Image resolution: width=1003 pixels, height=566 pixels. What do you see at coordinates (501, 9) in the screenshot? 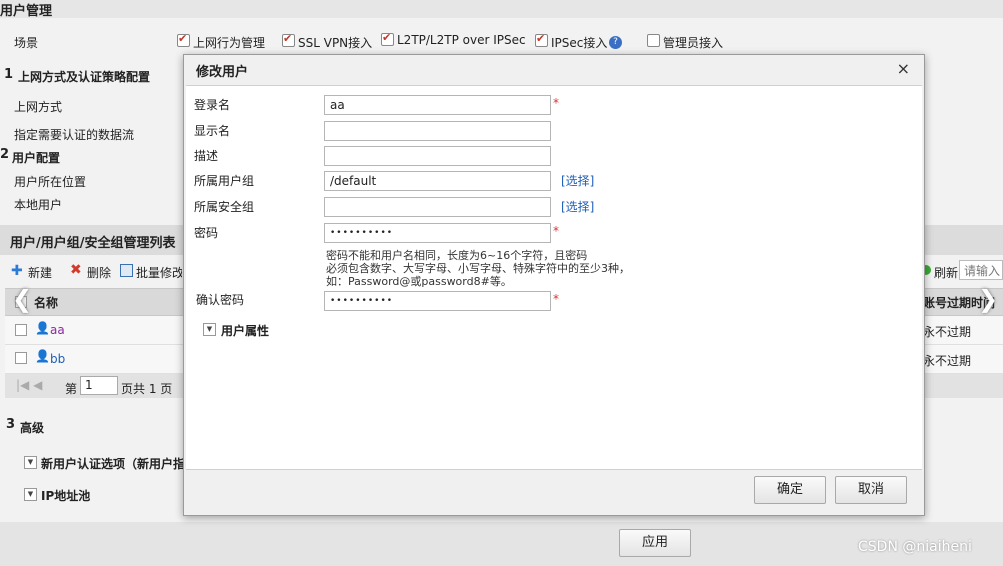
I see `page-header: 用户管理` at bounding box center [501, 9].